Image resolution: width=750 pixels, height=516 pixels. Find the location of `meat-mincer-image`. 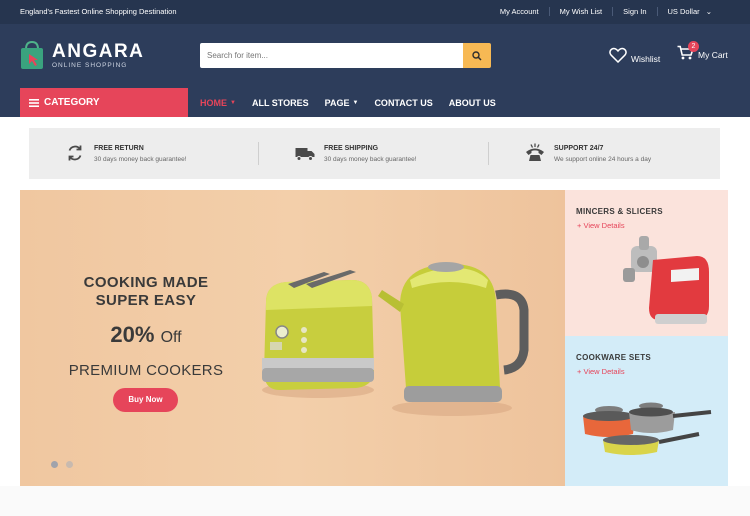

meat-mincer-image is located at coordinates (666, 280).